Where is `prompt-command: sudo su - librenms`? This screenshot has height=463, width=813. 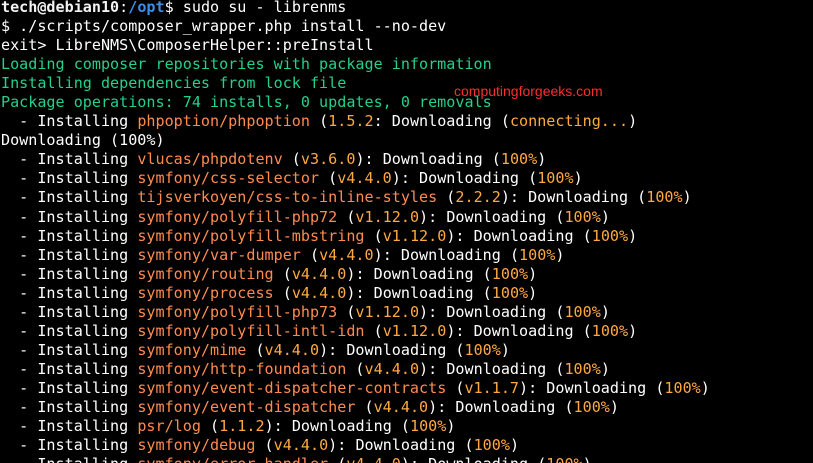 prompt-command: sudo su - librenms is located at coordinates (260, 8).